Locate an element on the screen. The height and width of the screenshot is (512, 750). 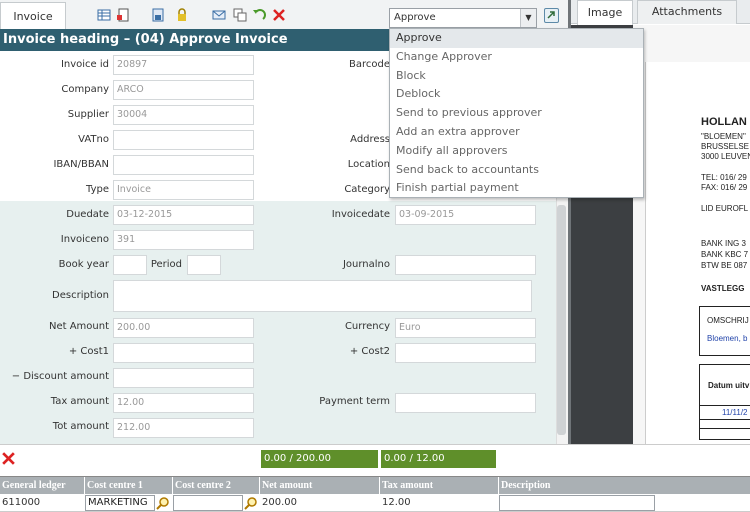
delete-row-icon is located at coordinates (8, 458).